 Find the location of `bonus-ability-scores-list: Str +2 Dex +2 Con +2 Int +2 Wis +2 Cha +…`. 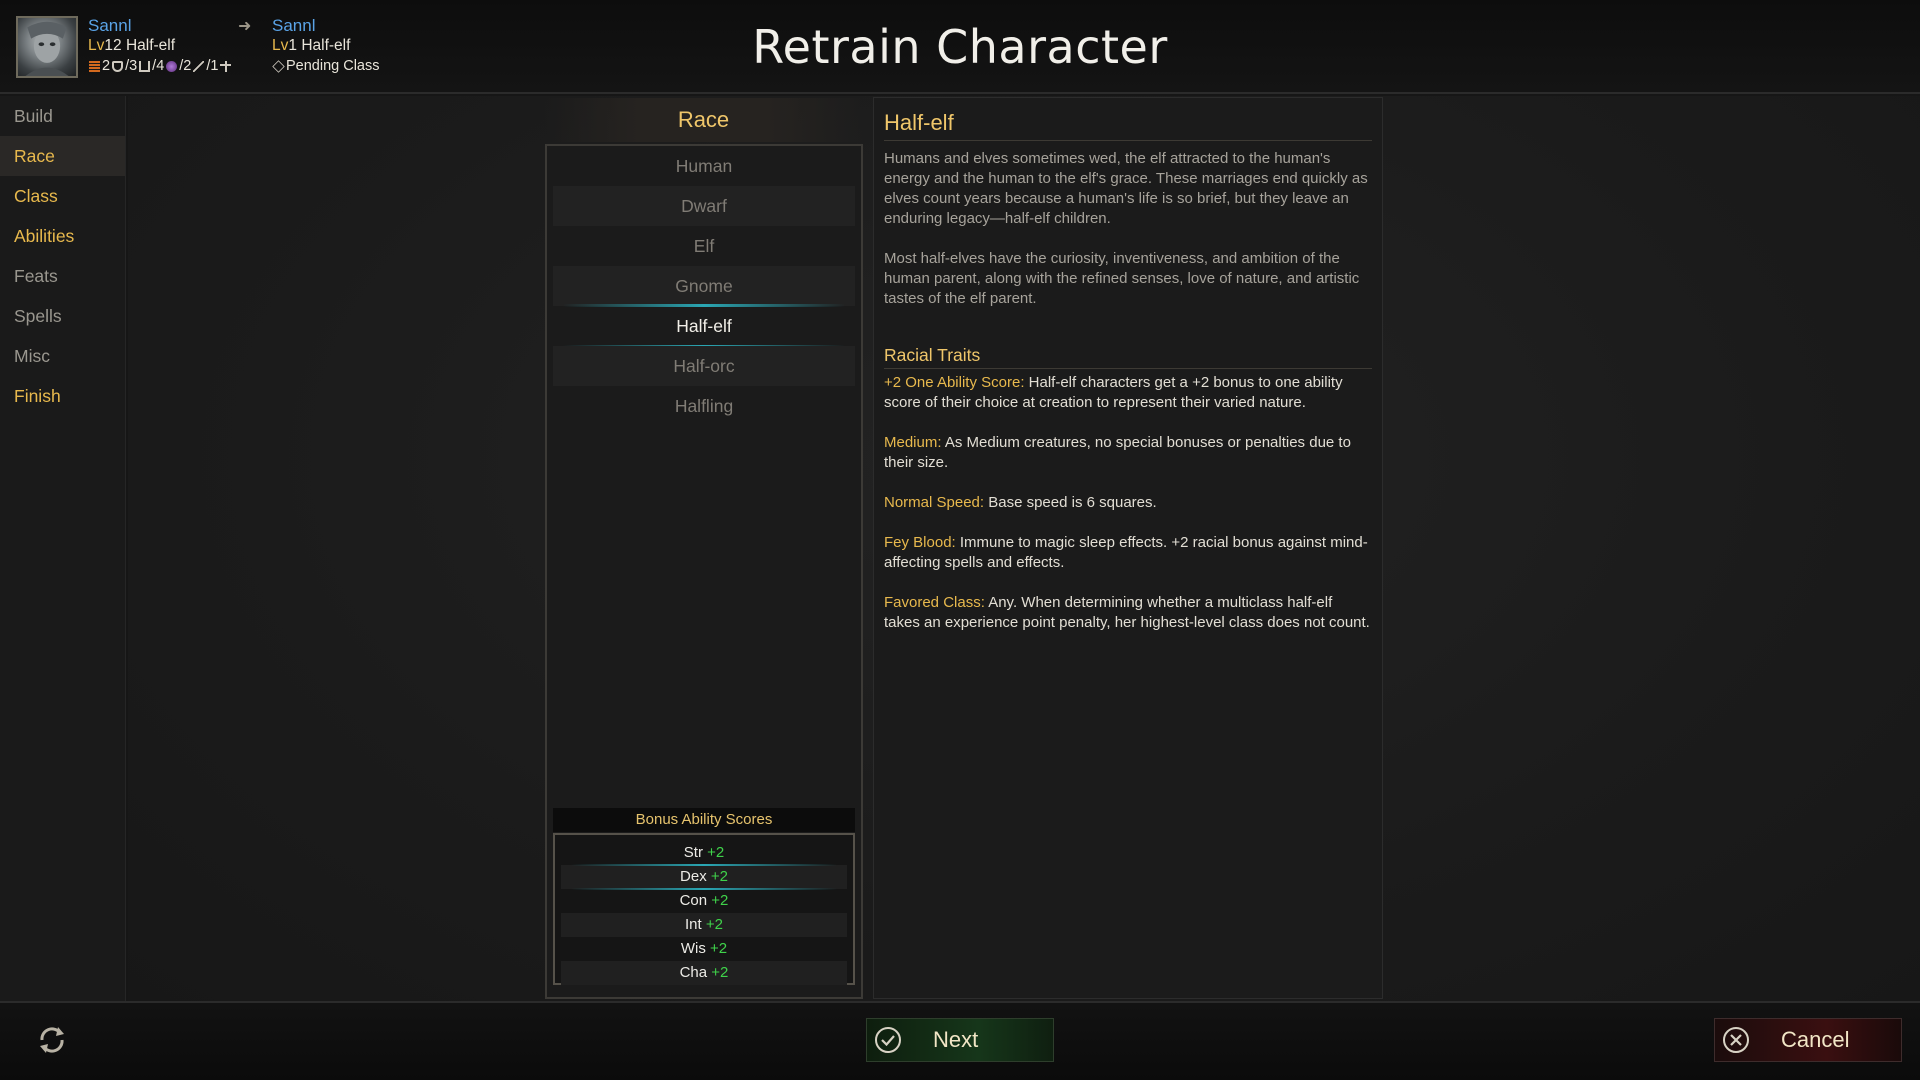

bonus-ability-scores-list: Str +2 Dex +2 Con +2 Int +2 Wis +2 Cha +… is located at coordinates (704, 909).